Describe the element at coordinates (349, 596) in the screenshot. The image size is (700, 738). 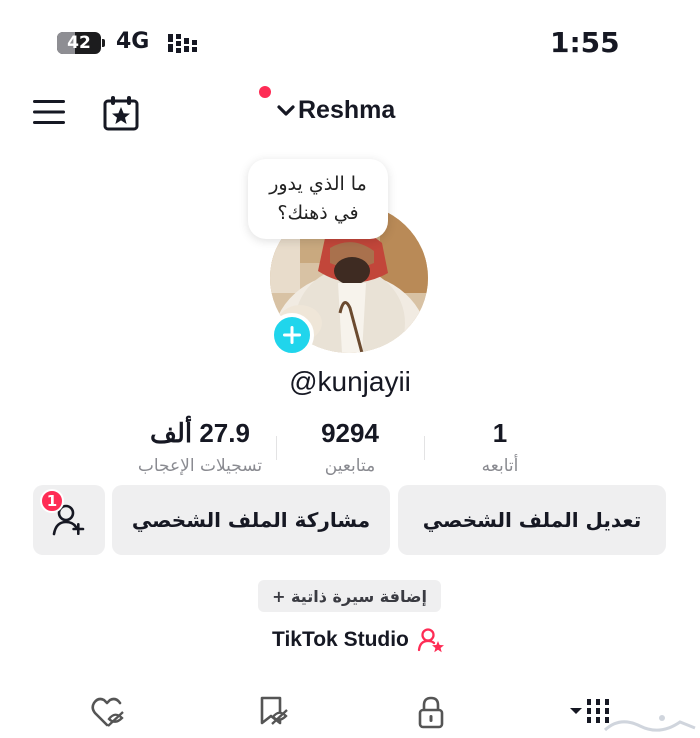
I see `add-bio-button: + إضافة سيرة ذاتية` at that location.